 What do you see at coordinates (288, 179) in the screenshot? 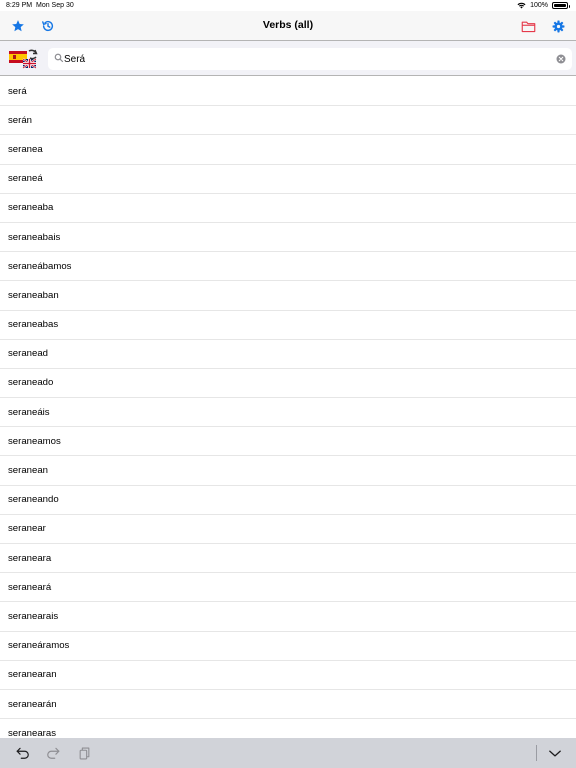
I see `list-item: seraneá` at bounding box center [288, 179].